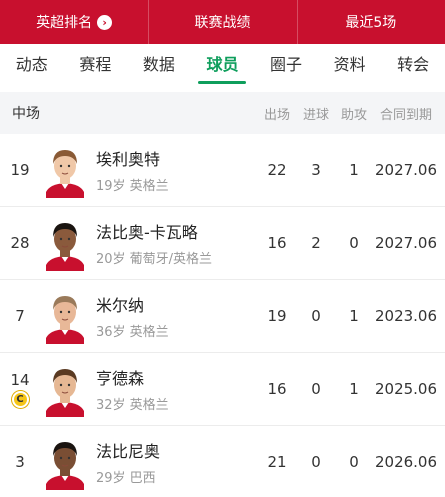 This screenshot has width=445, height=497. Describe the element at coordinates (105, 22) in the screenshot. I see `chevron-right-icon: ›` at that location.